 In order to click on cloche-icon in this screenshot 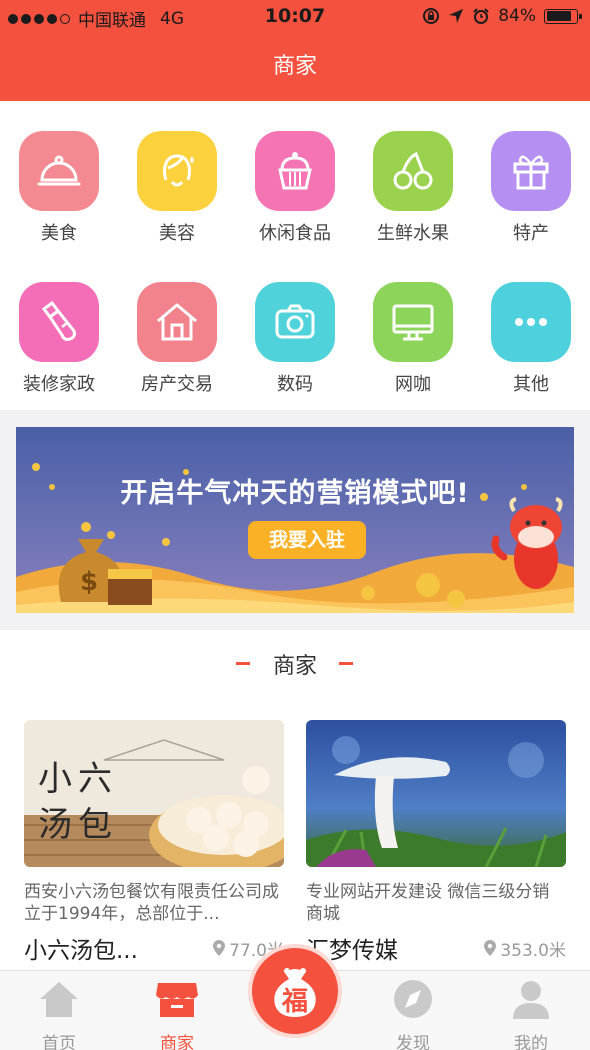, I will do `click(59, 171)`.